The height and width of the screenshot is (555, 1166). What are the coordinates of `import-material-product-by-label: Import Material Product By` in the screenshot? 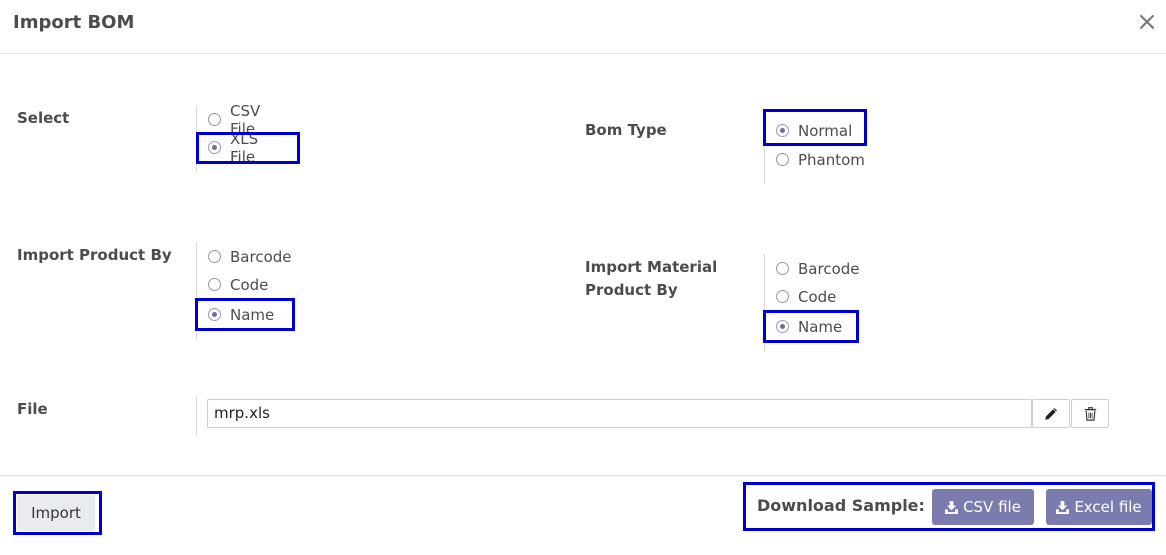 It's located at (651, 278).